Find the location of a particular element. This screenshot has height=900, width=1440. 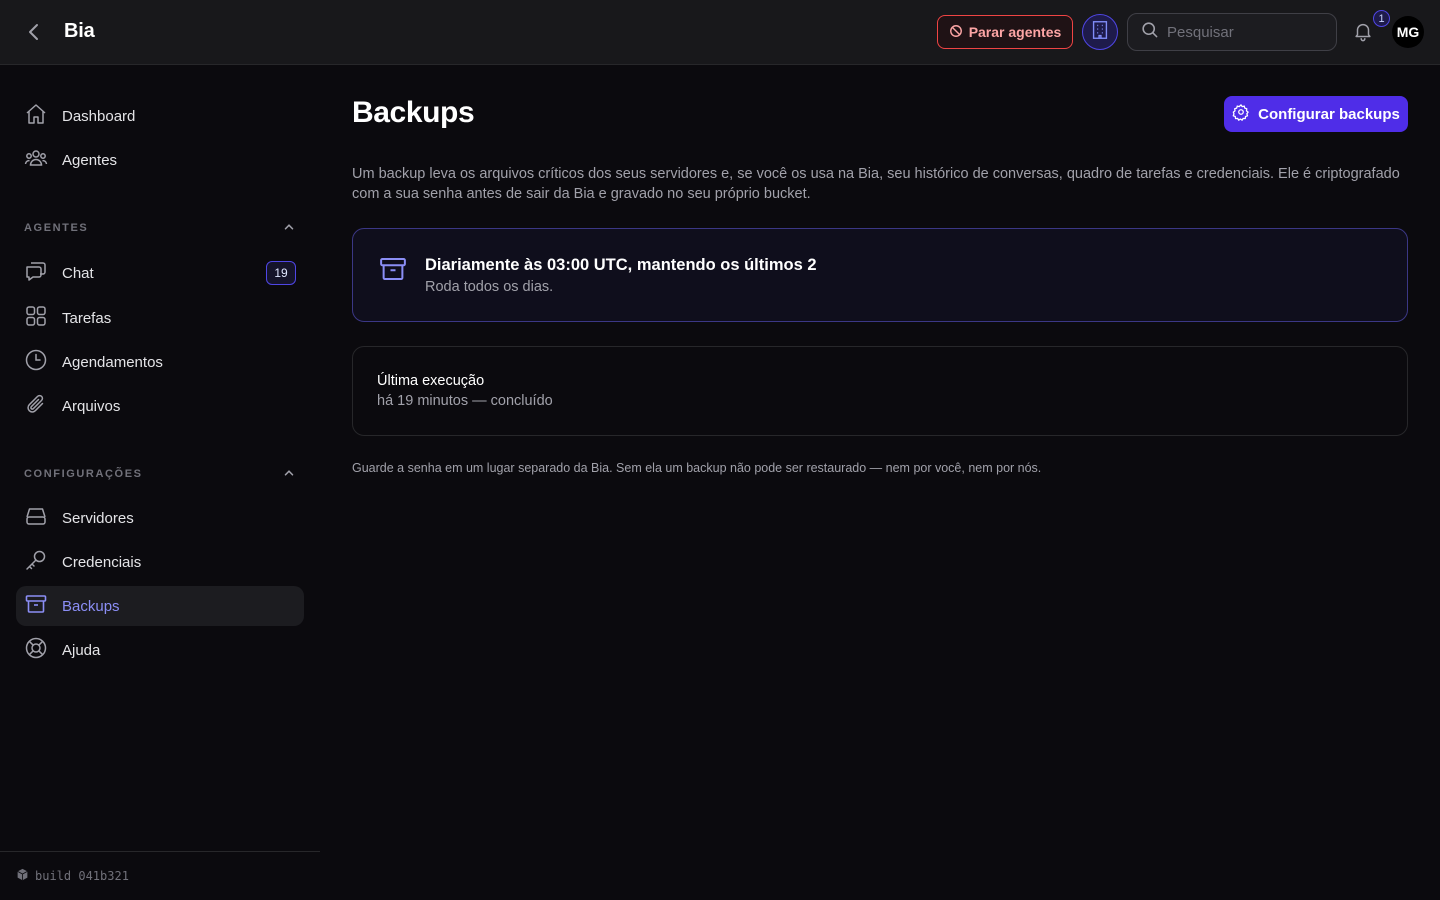

sidebar-item-label: Agendamentos is located at coordinates (112, 362).